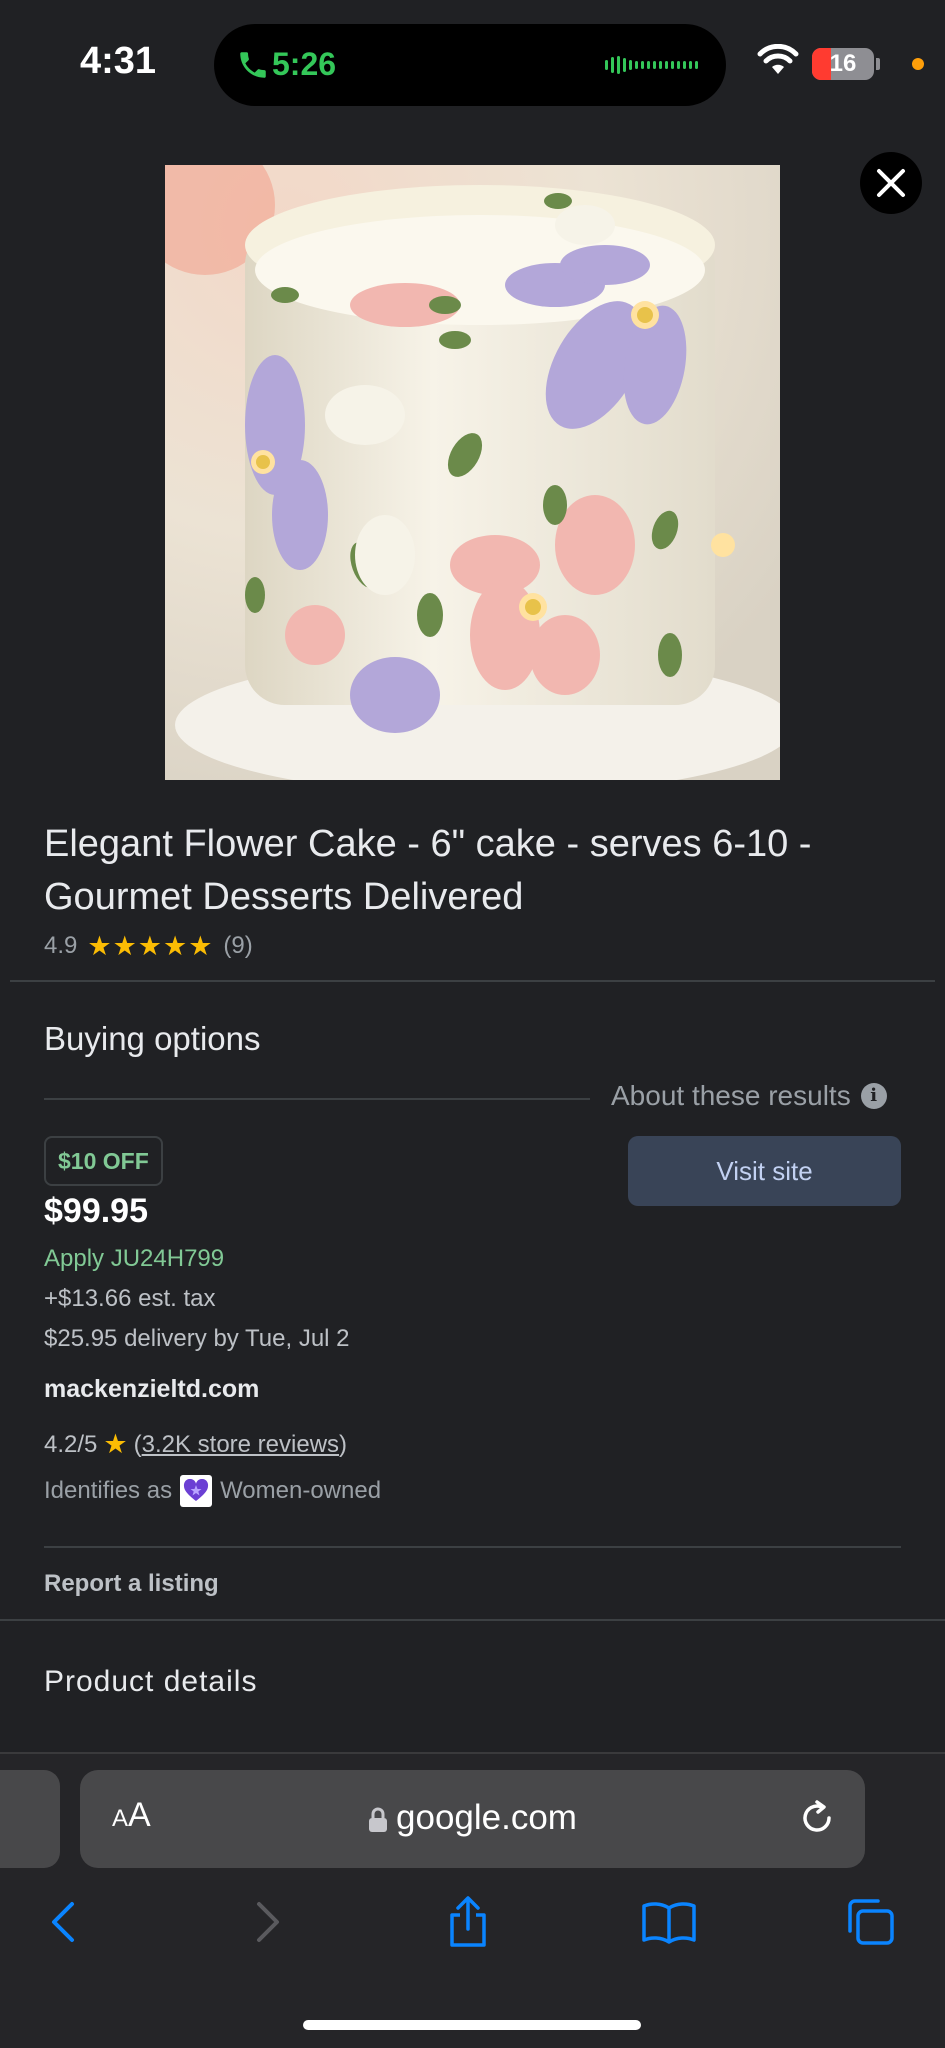 The width and height of the screenshot is (945, 2048). I want to click on chevron-right-icon, so click(268, 1922).